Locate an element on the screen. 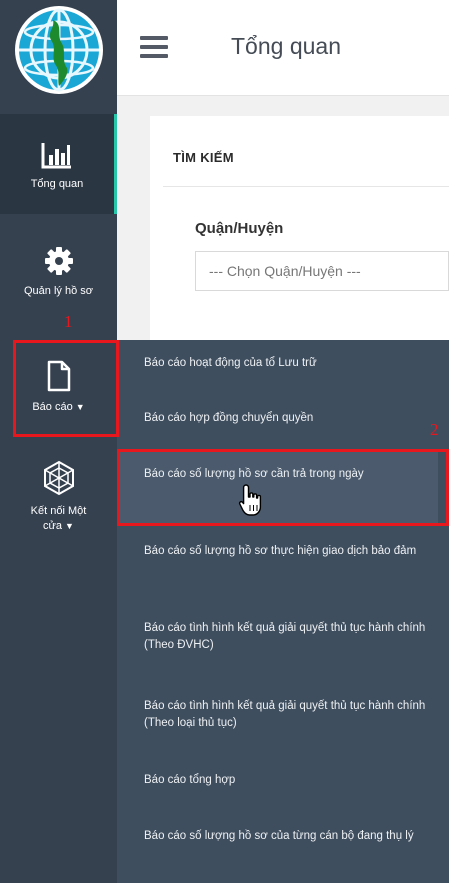 Image resolution: width=449 pixels, height=883 pixels. district-label: Quận/Huyện is located at coordinates (239, 228).